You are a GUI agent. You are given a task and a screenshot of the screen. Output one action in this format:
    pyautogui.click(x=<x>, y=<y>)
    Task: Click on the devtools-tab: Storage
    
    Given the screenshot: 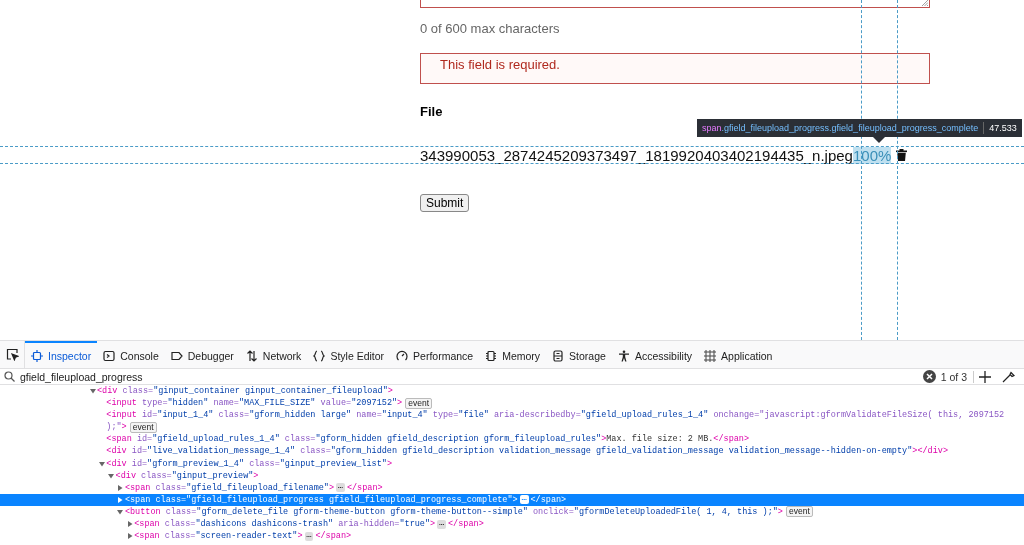 What is the action you would take?
    pyautogui.click(x=579, y=354)
    